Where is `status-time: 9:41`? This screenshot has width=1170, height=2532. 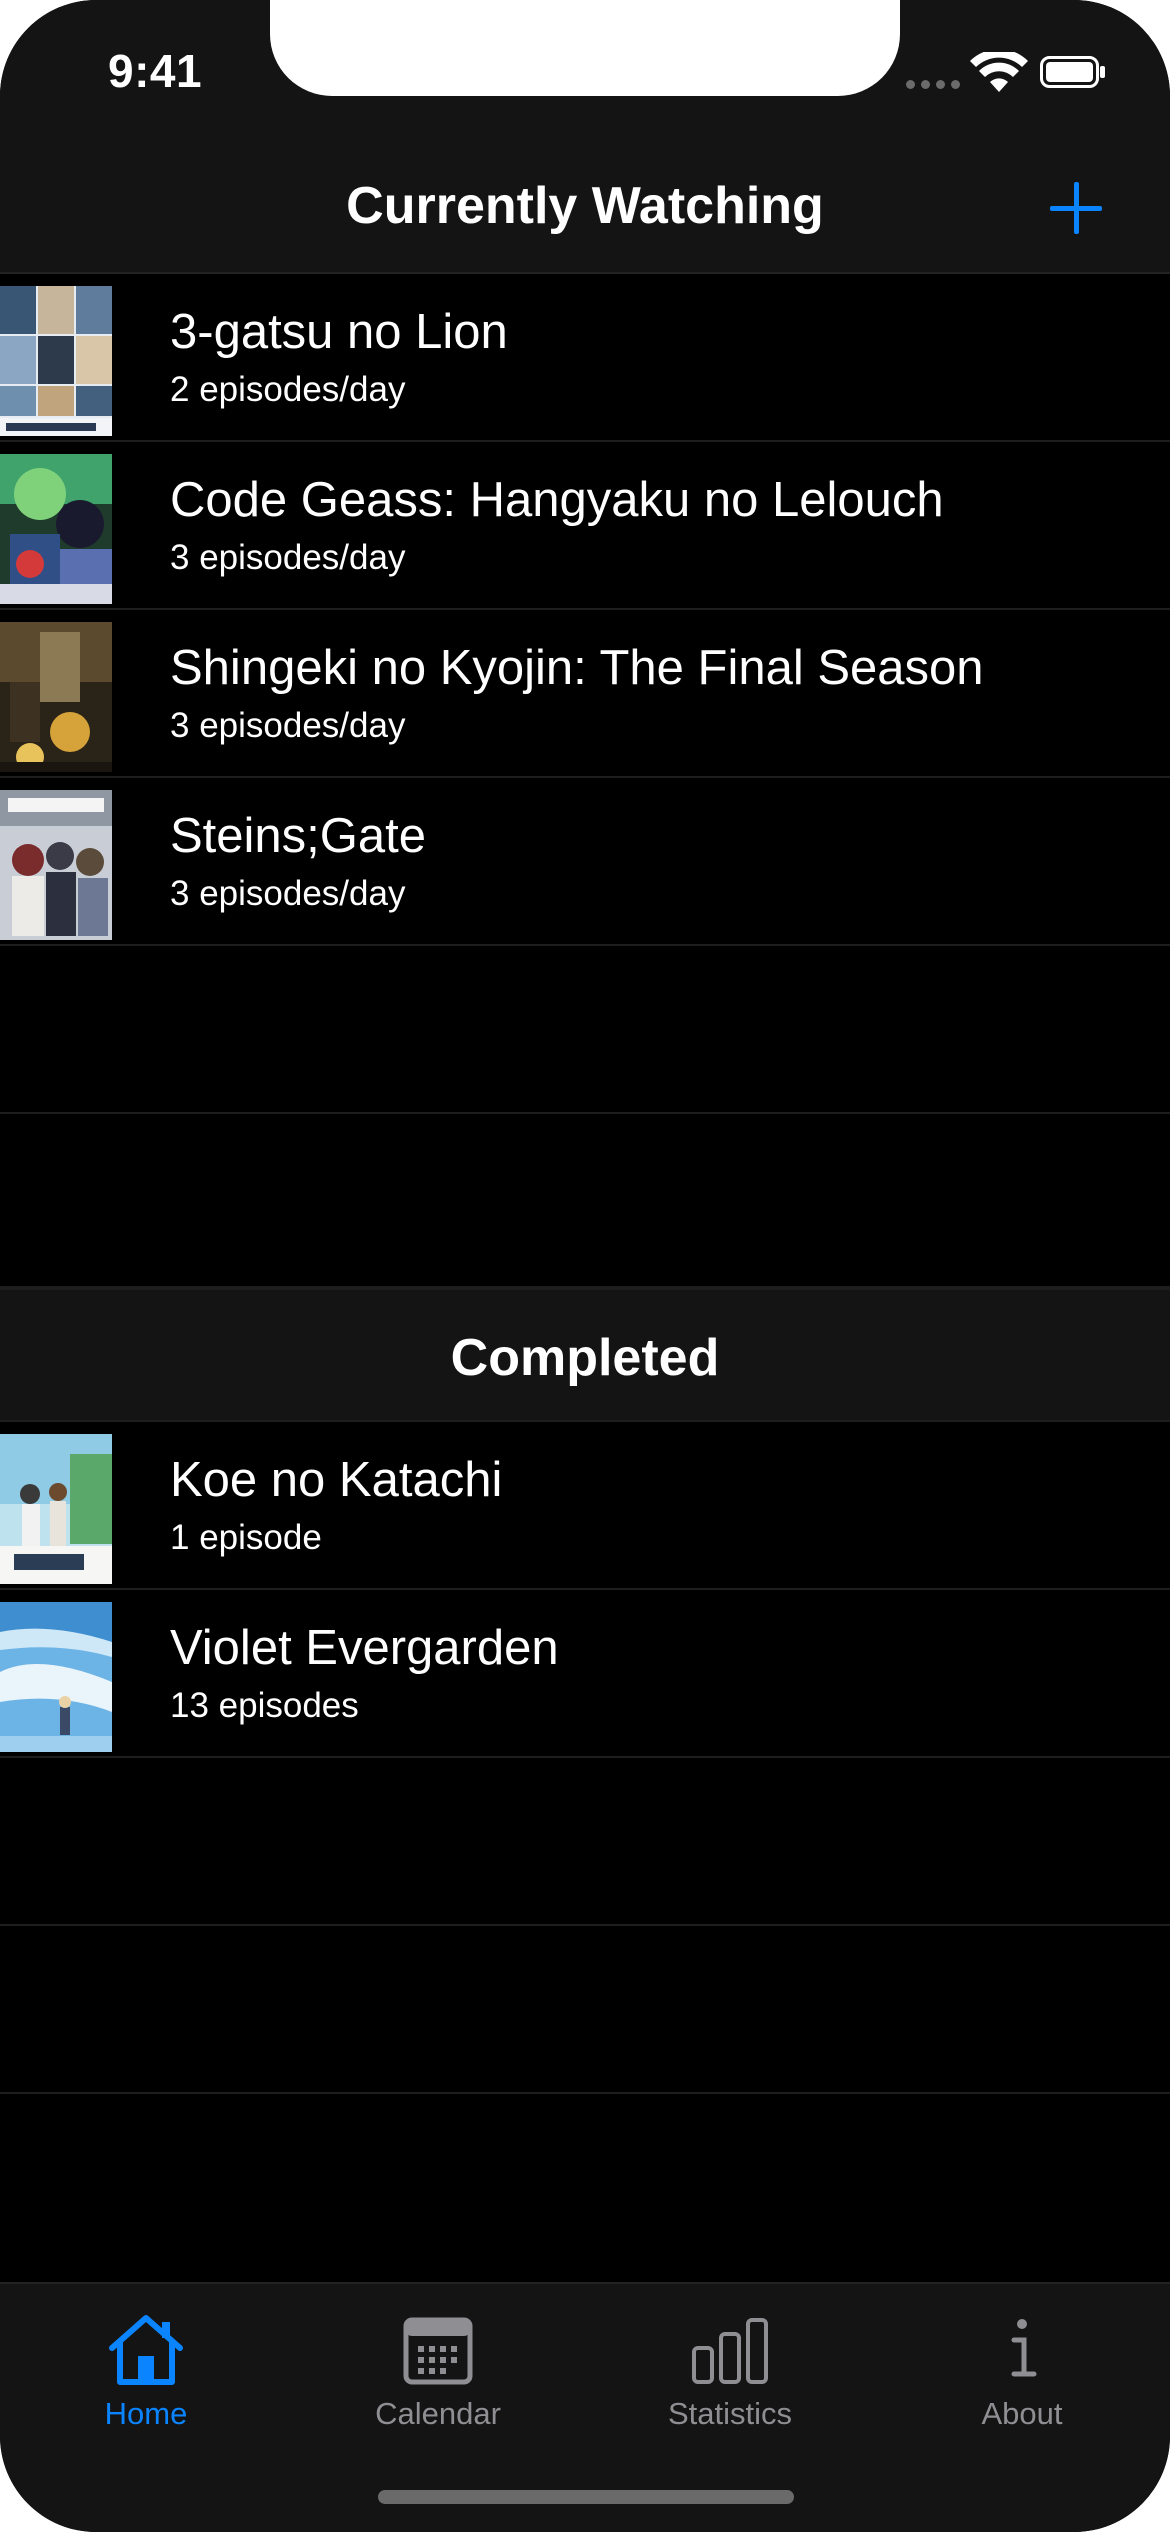
status-time: 9:41 is located at coordinates (155, 71).